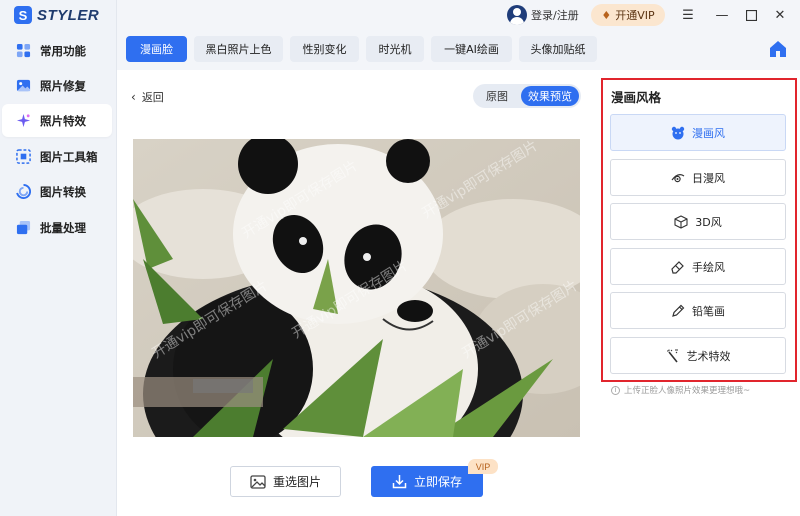  Describe the element at coordinates (58, 258) in the screenshot. I see `sidebar: S STYLER 常用功能 照片修复 照片特效 图片工具箱 图片转换 批量处理` at that location.